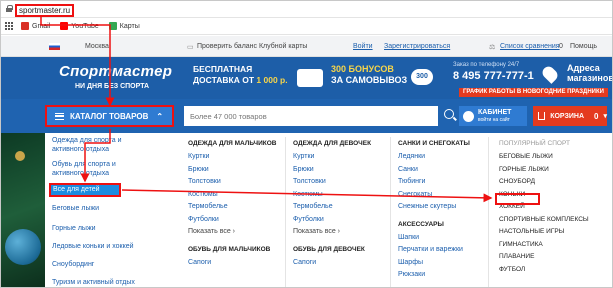 The height and width of the screenshot is (288, 613). What do you see at coordinates (421, 224) in the screenshot?
I see `column-header: АКСЕССУАРЫ` at bounding box center [421, 224].